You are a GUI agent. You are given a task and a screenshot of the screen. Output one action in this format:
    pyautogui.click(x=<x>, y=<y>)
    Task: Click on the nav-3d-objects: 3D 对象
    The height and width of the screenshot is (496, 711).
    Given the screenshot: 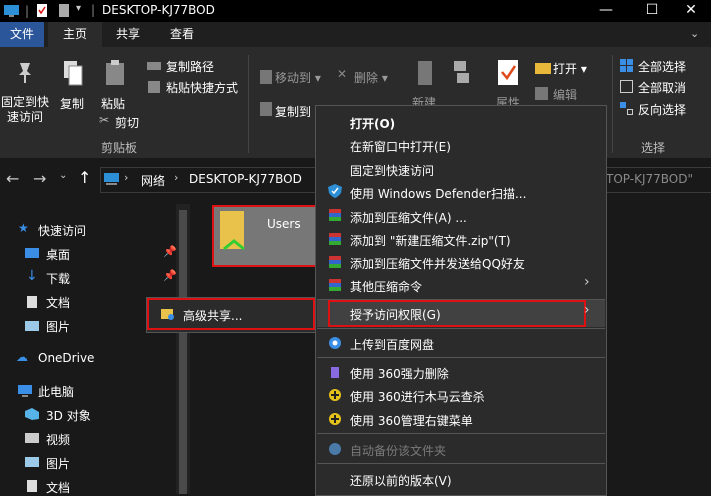 What is the action you would take?
    pyautogui.click(x=68, y=415)
    